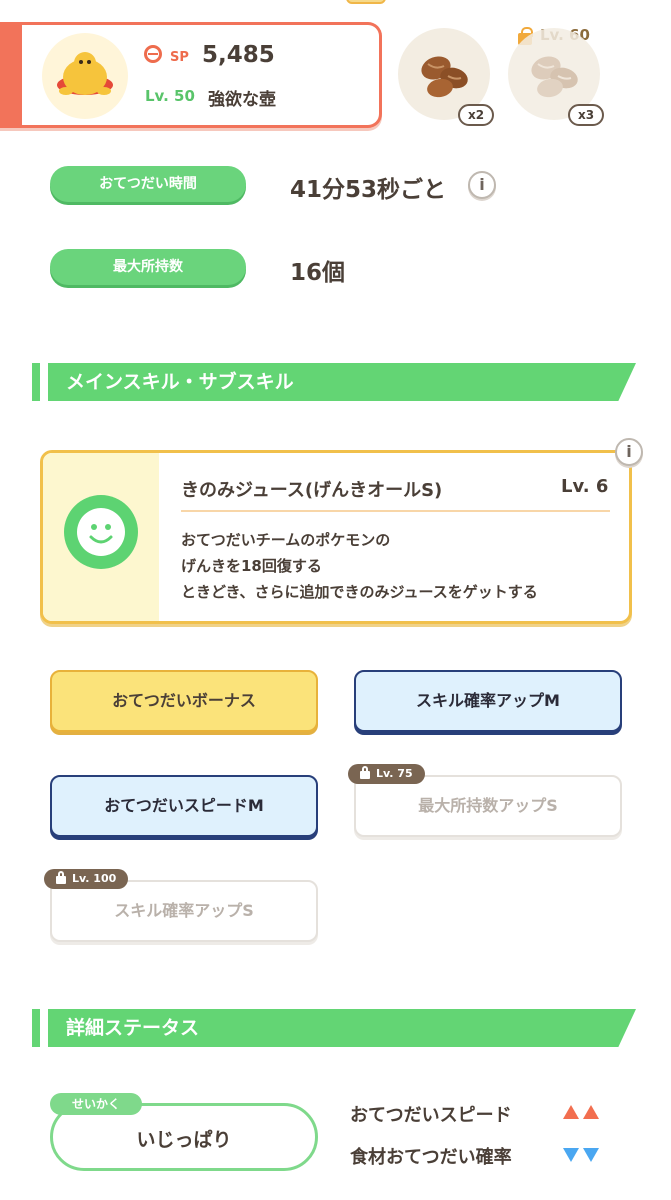 This screenshot has width=671, height=1200. Describe the element at coordinates (342, 382) in the screenshot. I see `skills-section-header: メインスキル・サブスキル` at that location.